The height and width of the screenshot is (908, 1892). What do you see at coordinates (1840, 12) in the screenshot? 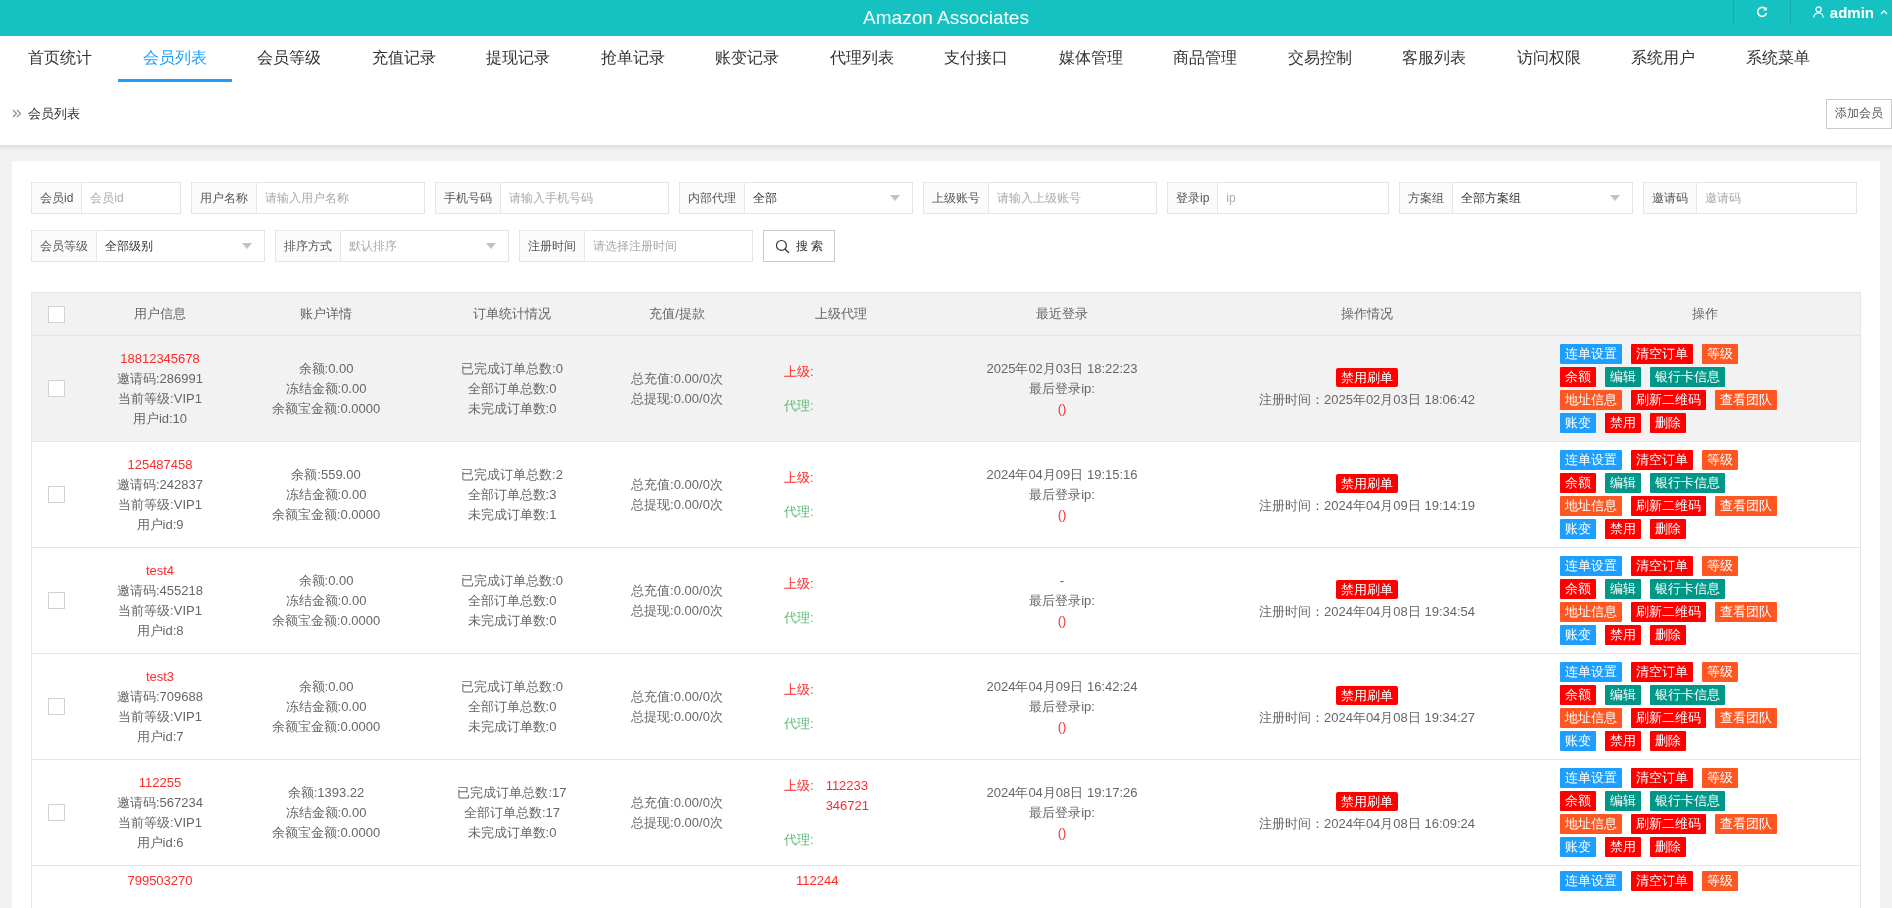
I see `user-menu-button: admin` at bounding box center [1840, 12].